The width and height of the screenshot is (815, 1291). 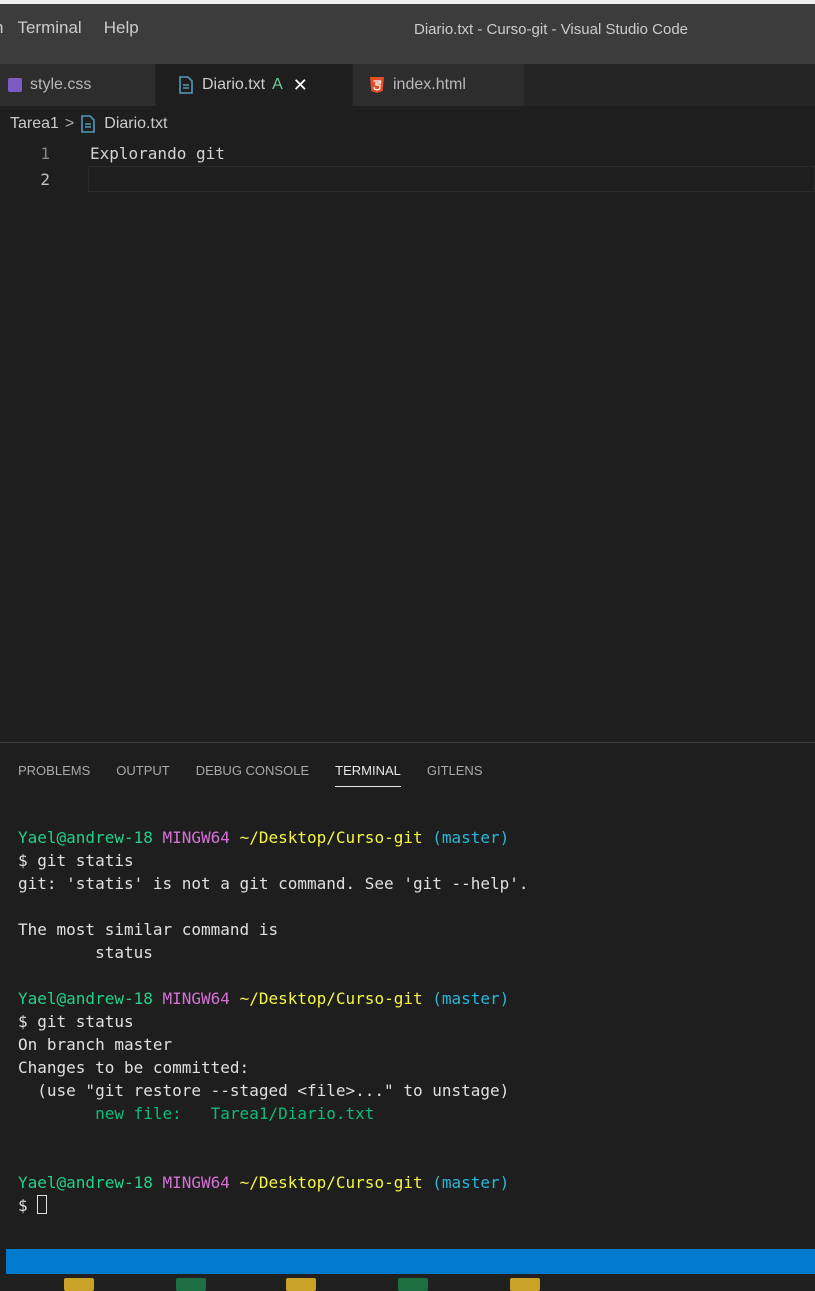 I want to click on tab-index-html: index.html, so click(x=439, y=85).